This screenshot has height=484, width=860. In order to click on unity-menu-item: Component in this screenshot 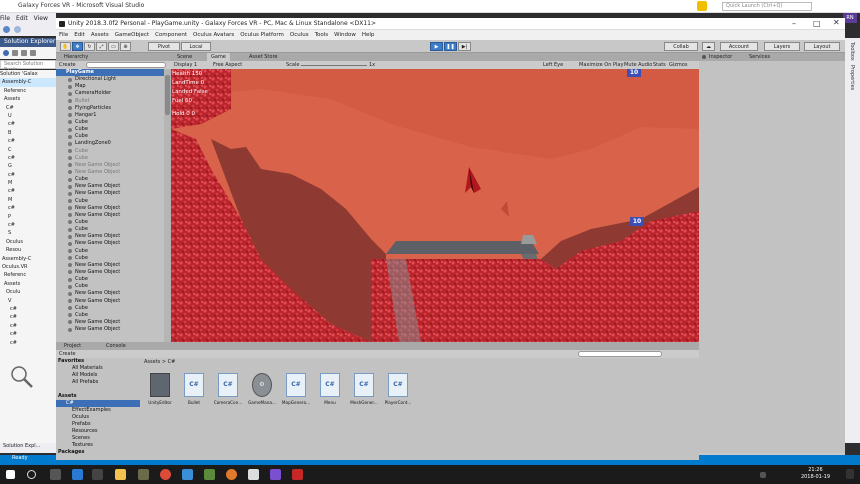, I will do `click(171, 35)`.